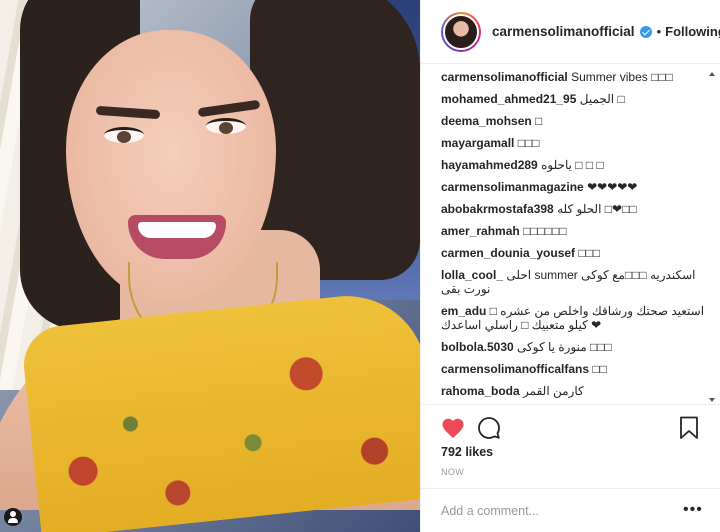  Describe the element at coordinates (551, 511) in the screenshot. I see `add-comment-input` at that location.